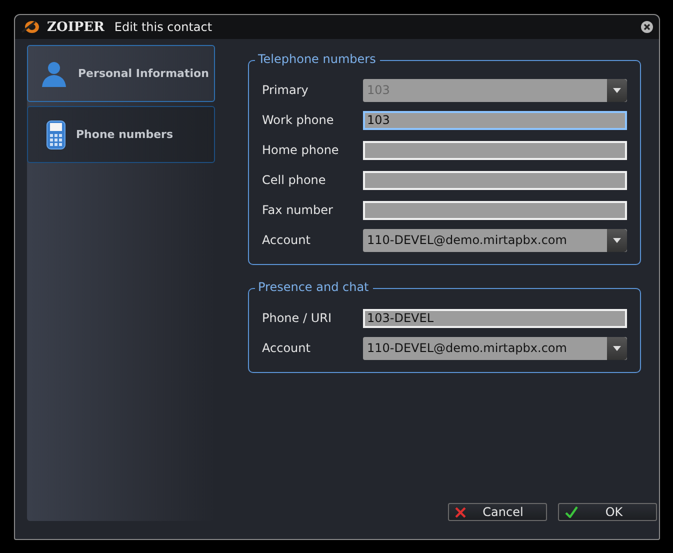  What do you see at coordinates (298, 210) in the screenshot?
I see `field-label: Fax number` at bounding box center [298, 210].